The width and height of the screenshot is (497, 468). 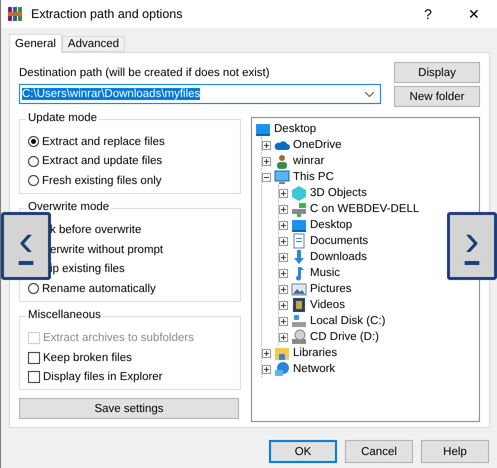 I want to click on tab: Advanced, so click(x=94, y=44).